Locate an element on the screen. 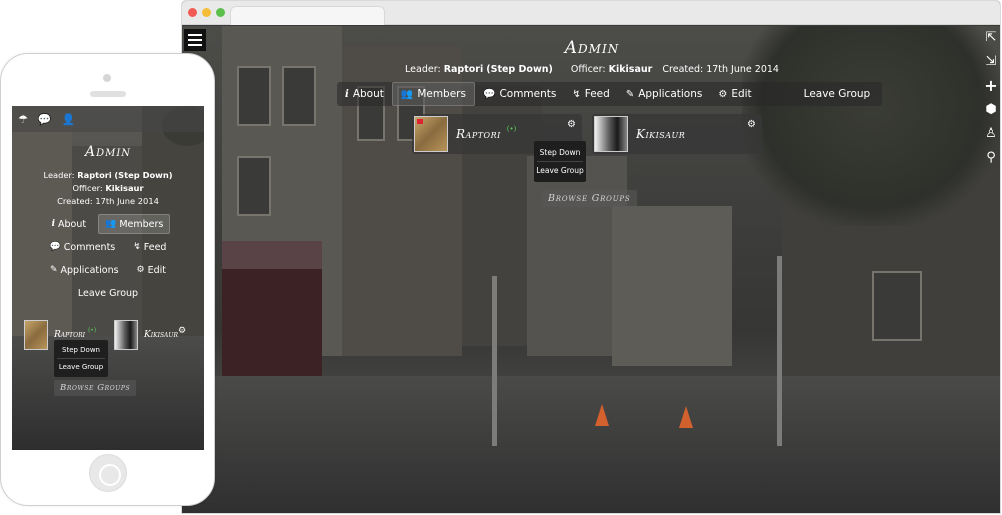  maximize-window-dot is located at coordinates (220, 12).